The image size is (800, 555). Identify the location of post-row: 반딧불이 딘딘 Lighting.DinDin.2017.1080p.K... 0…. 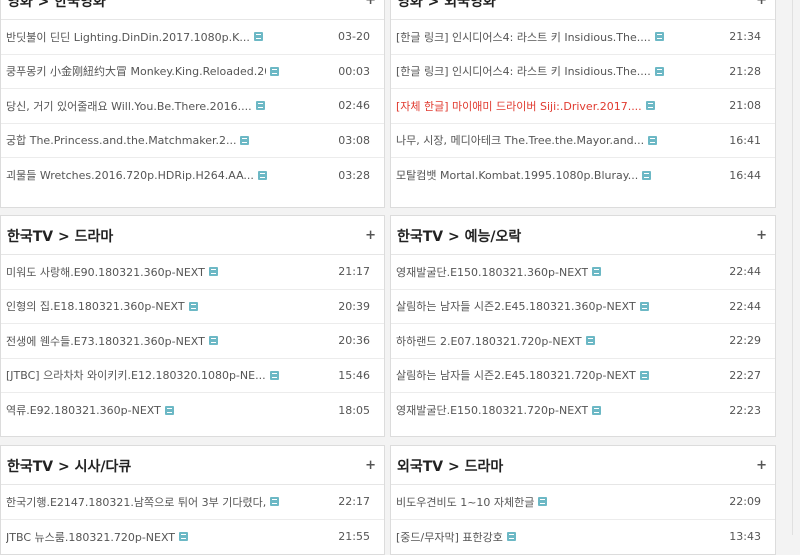
(192, 37).